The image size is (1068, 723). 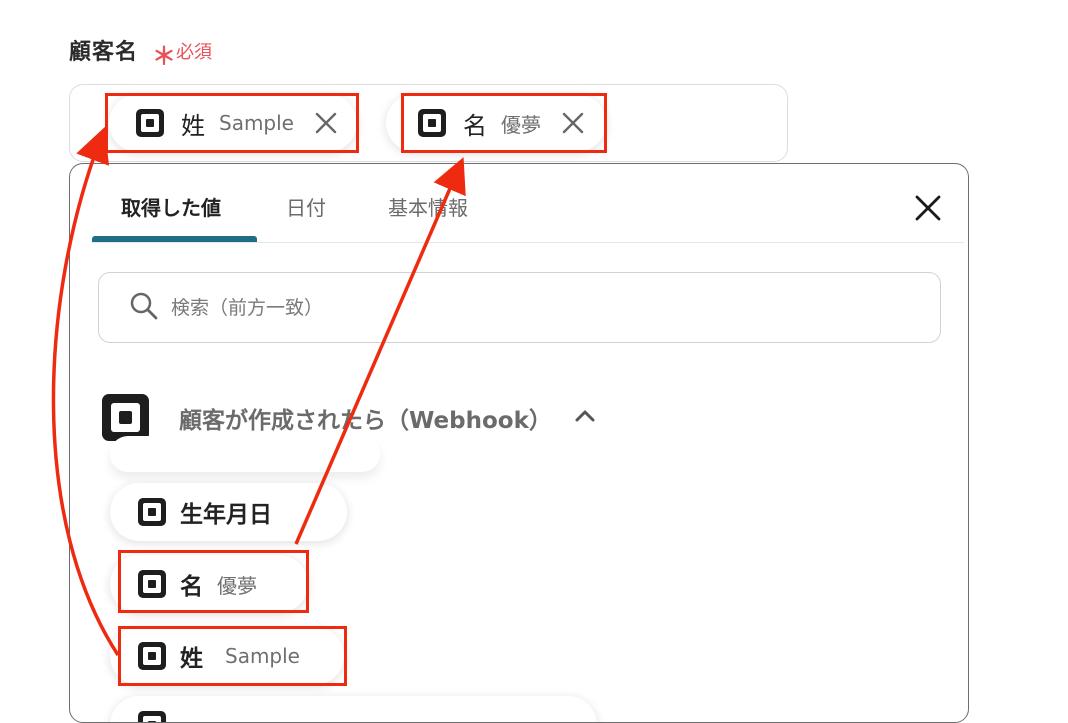 I want to click on item-value: Sample, so click(x=262, y=656).